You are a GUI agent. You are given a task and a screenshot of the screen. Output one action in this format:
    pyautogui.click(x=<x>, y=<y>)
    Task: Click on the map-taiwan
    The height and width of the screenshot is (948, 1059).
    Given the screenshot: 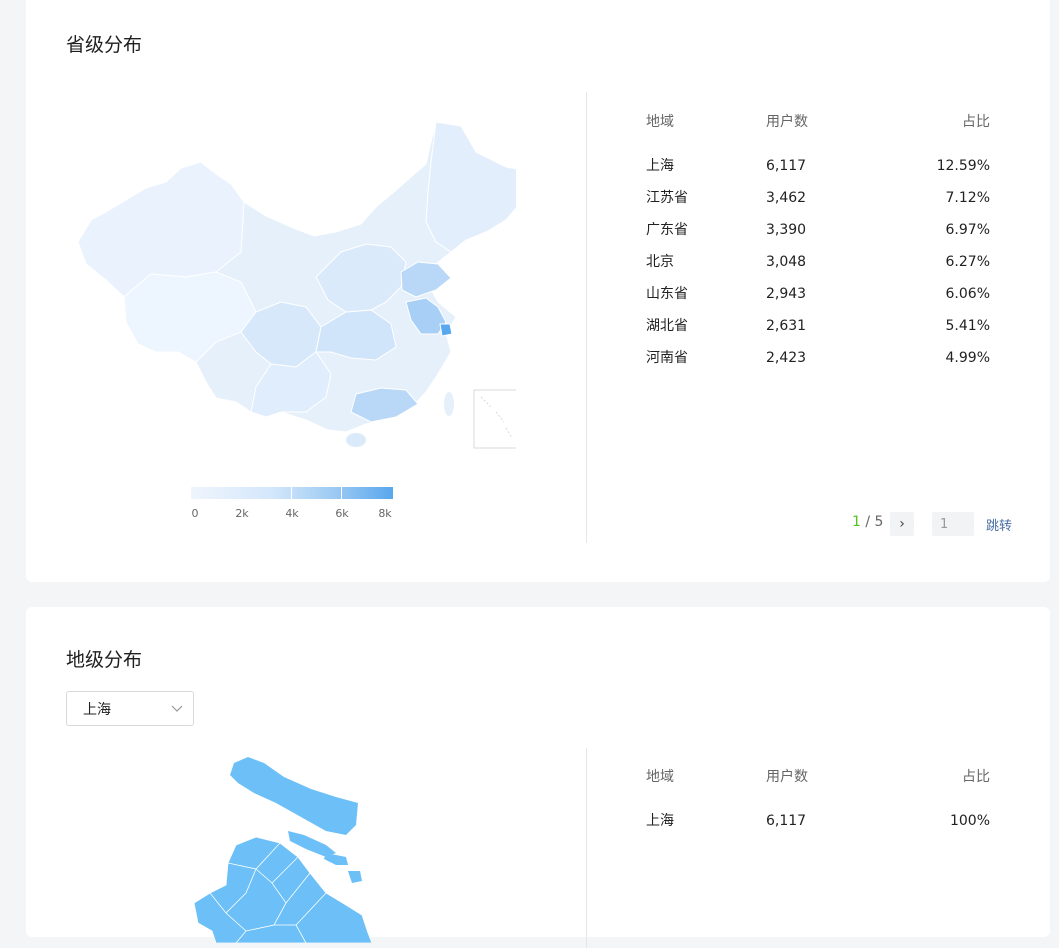 What is the action you would take?
    pyautogui.click(x=449, y=404)
    